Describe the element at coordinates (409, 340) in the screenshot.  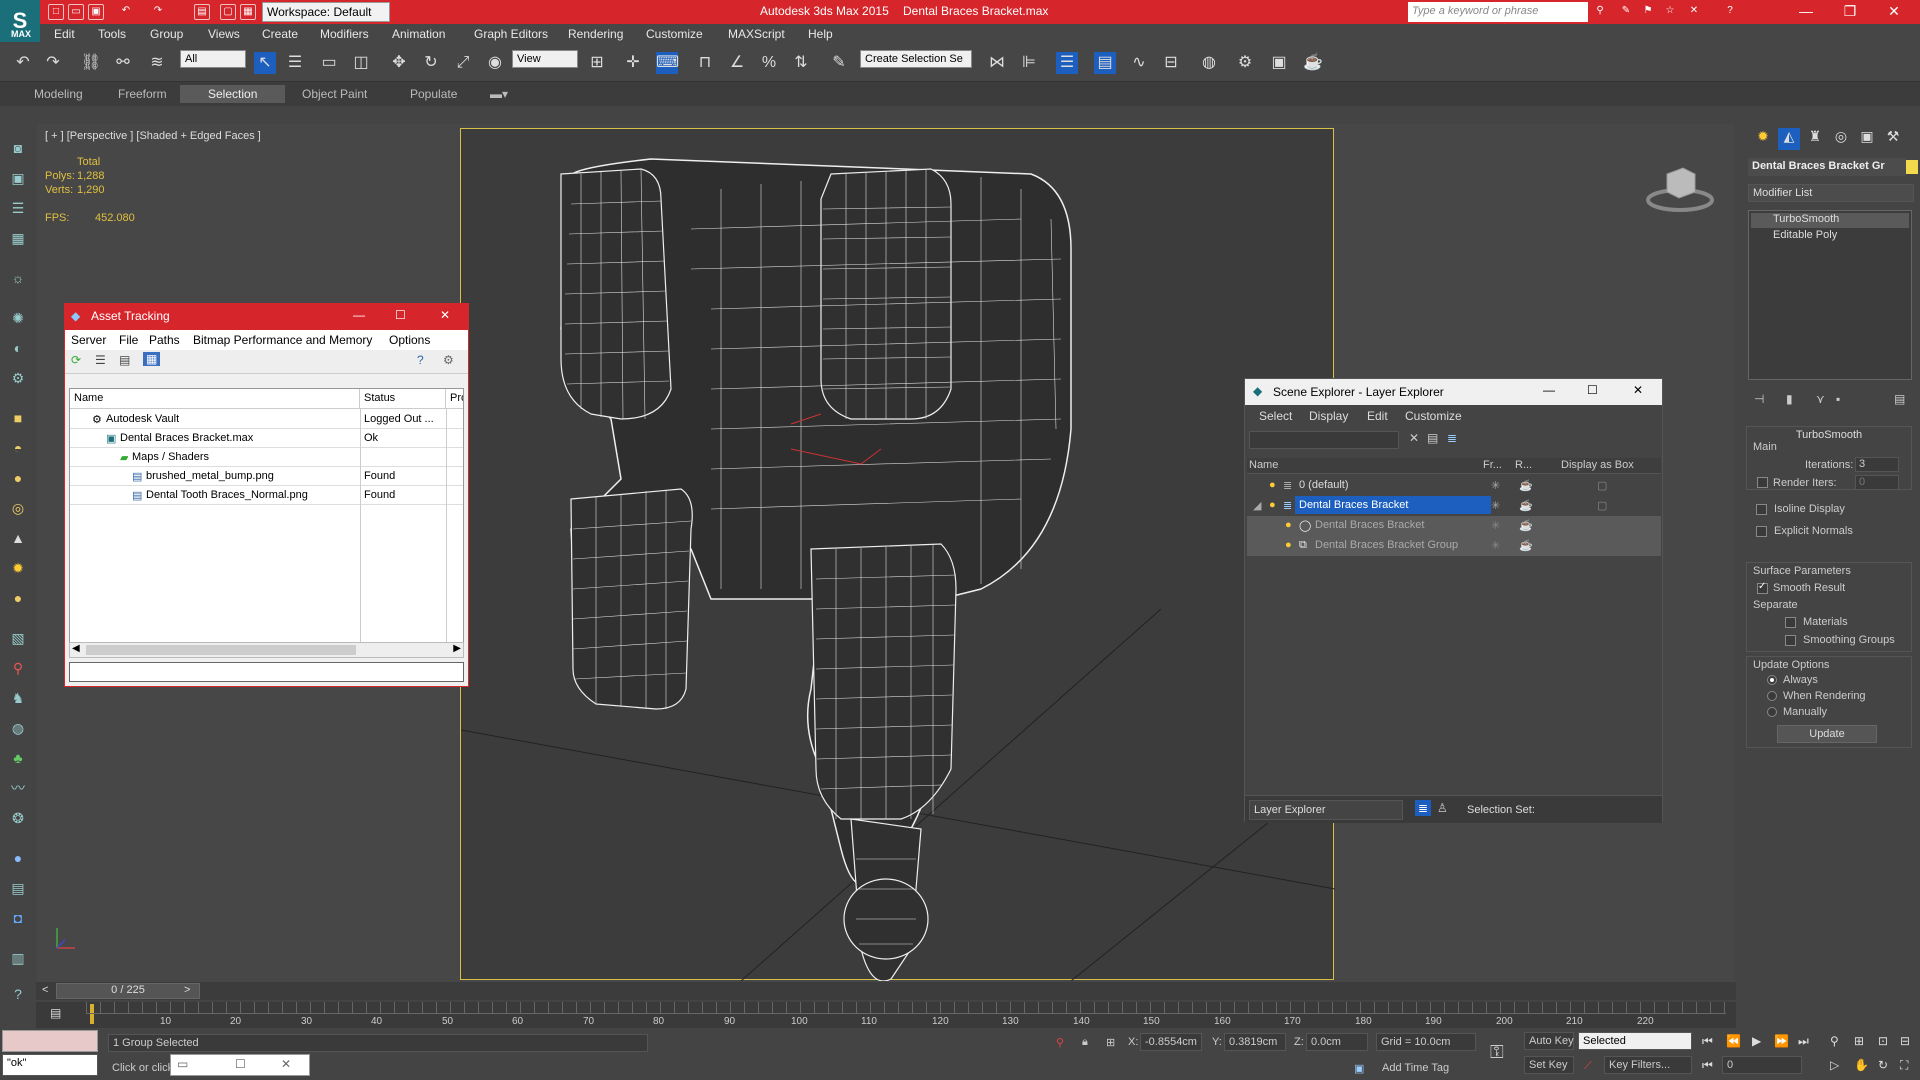
I see `menu-options: Options` at that location.